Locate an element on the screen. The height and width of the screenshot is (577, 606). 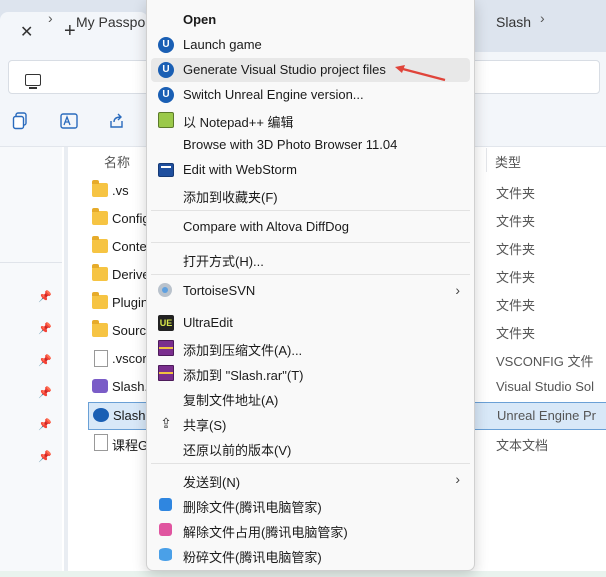
webstorm-icon is located at coordinates (166, 170).